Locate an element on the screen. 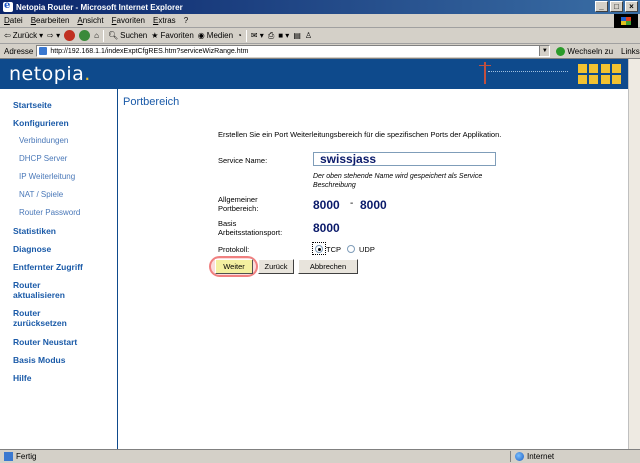 This screenshot has height=463, width=640. netopia-banner: netopia. is located at coordinates (314, 74).